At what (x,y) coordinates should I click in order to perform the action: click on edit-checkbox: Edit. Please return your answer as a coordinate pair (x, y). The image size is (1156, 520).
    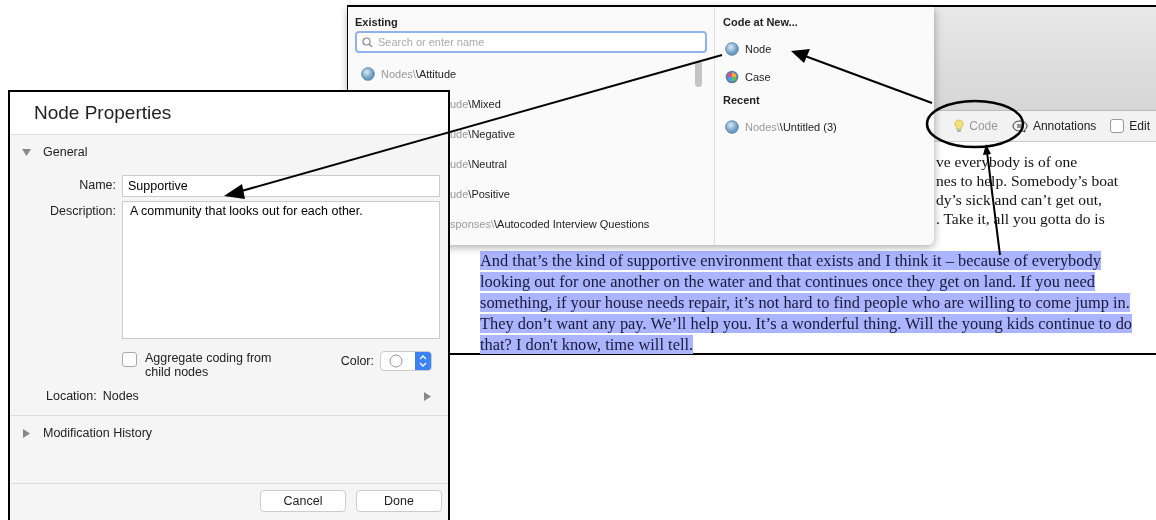
    Looking at the image, I should click on (1130, 126).